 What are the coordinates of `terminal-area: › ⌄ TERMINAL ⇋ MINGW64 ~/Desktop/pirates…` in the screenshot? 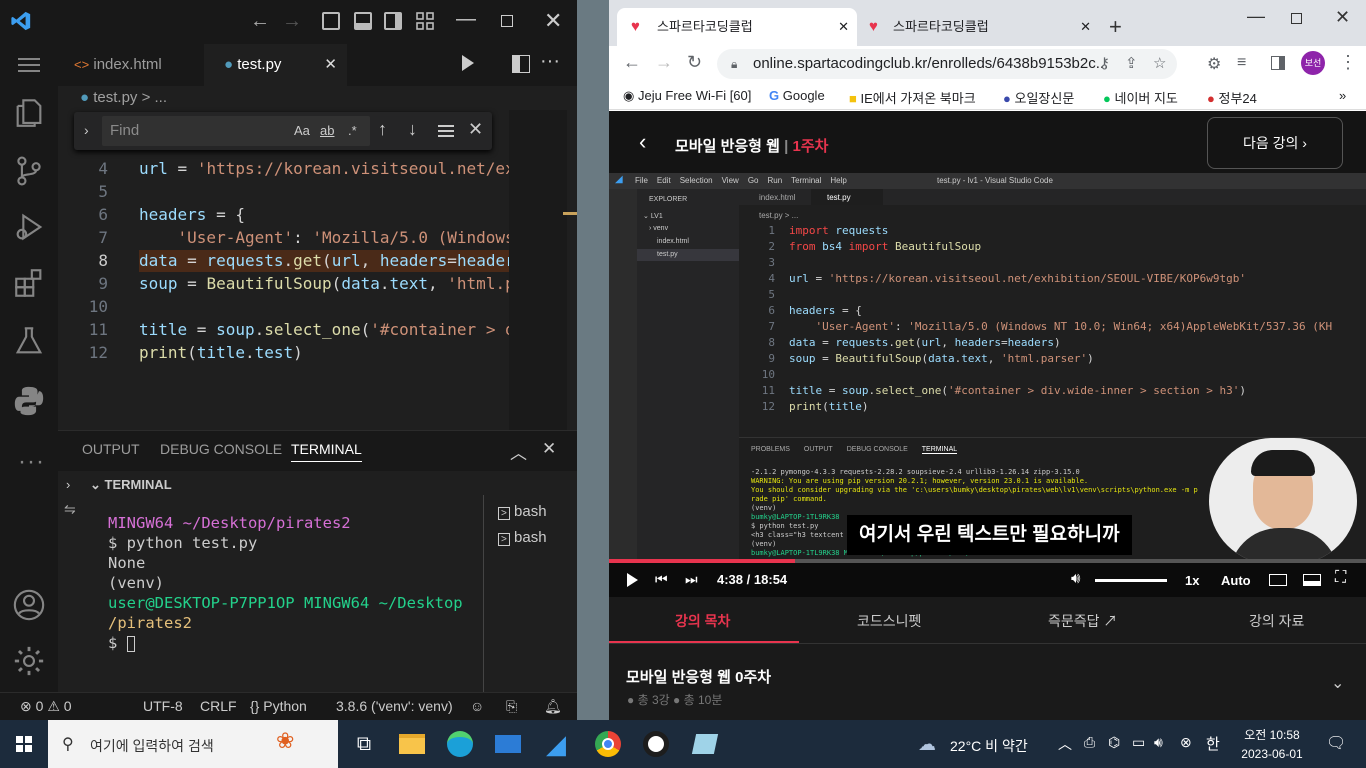 It's located at (317, 582).